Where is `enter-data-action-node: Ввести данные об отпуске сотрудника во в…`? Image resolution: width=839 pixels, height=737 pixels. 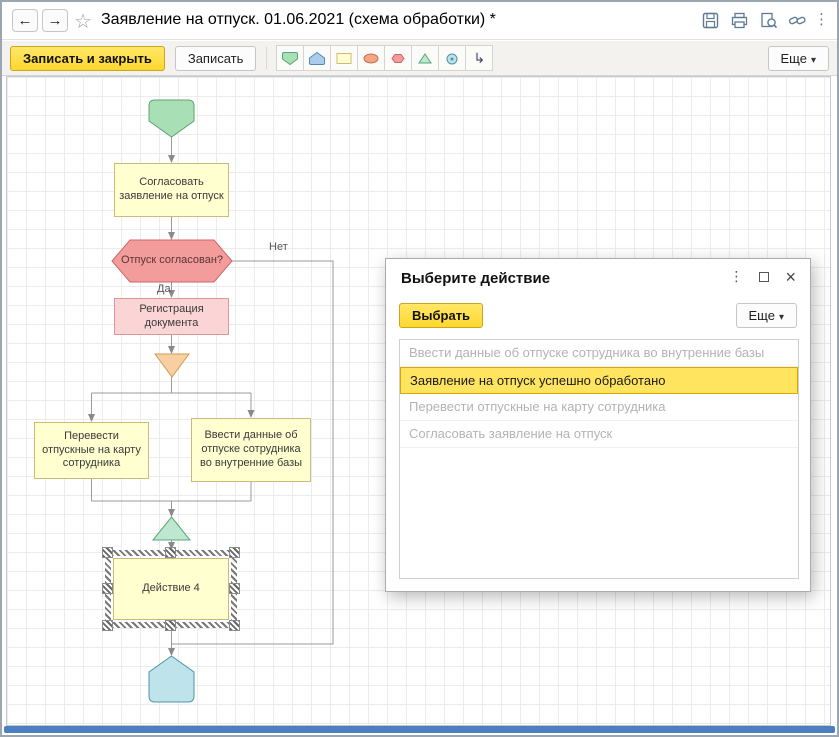 enter-data-action-node: Ввести данные об отпуске сотрудника во в… is located at coordinates (251, 450).